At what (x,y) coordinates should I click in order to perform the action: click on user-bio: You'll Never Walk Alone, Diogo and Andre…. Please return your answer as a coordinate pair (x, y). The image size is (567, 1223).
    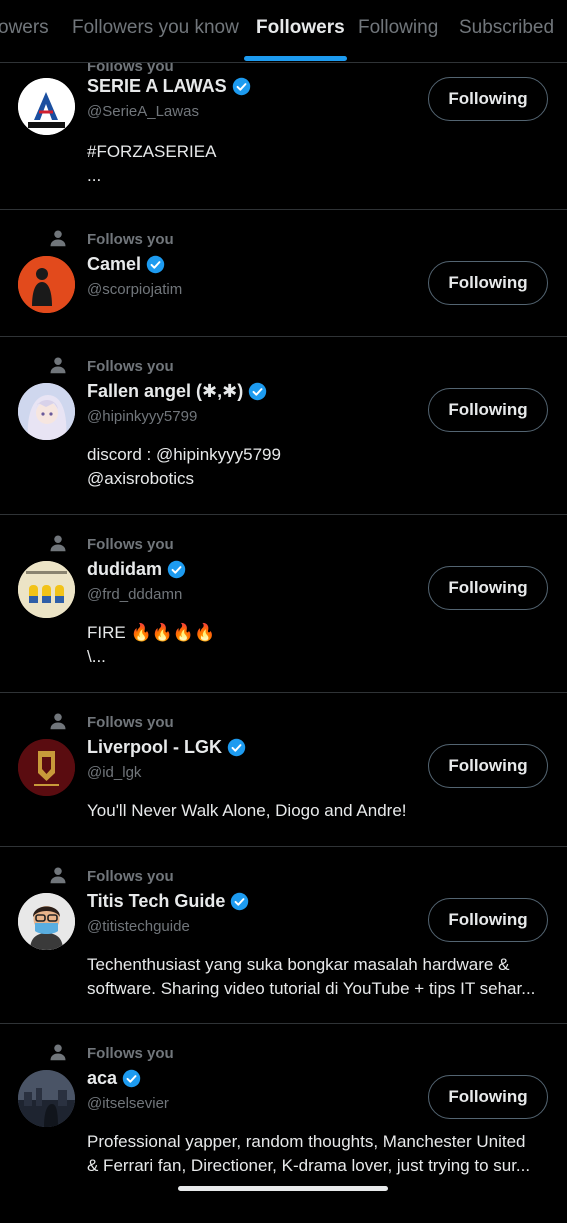
    Looking at the image, I should click on (247, 810).